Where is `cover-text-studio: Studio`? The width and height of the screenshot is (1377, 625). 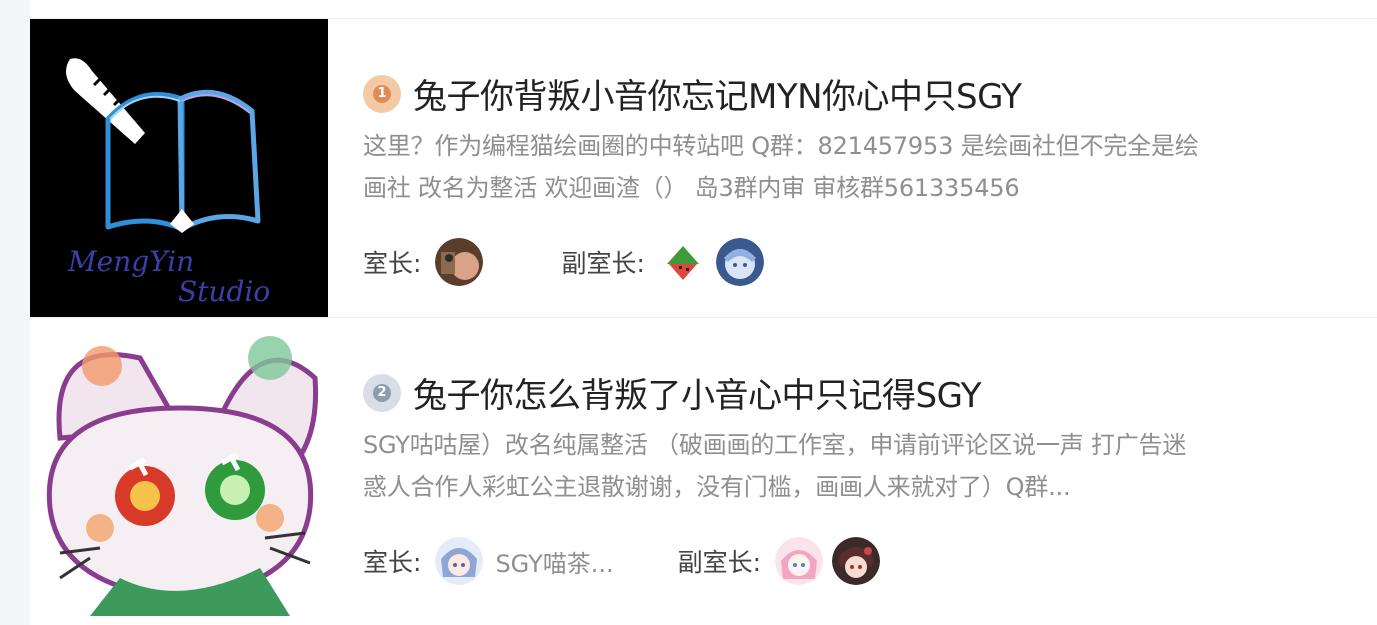
cover-text-studio: Studio is located at coordinates (224, 291).